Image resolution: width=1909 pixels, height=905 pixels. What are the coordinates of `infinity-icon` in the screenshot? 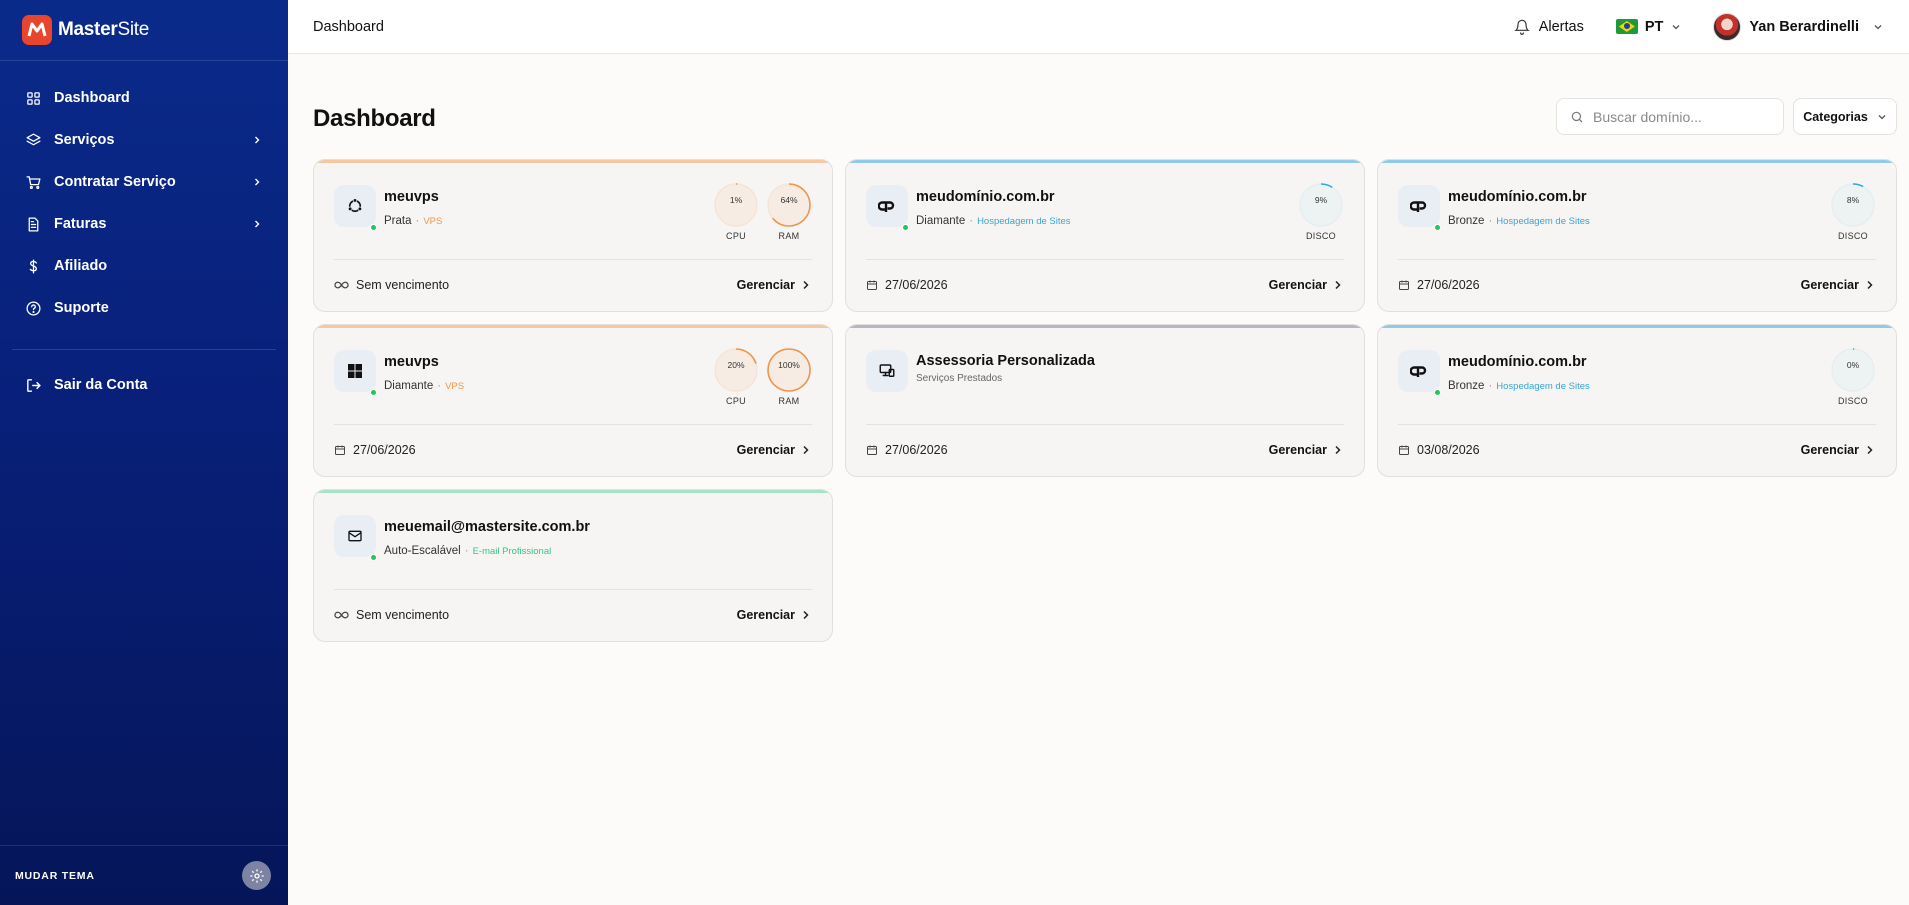 It's located at (345, 285).